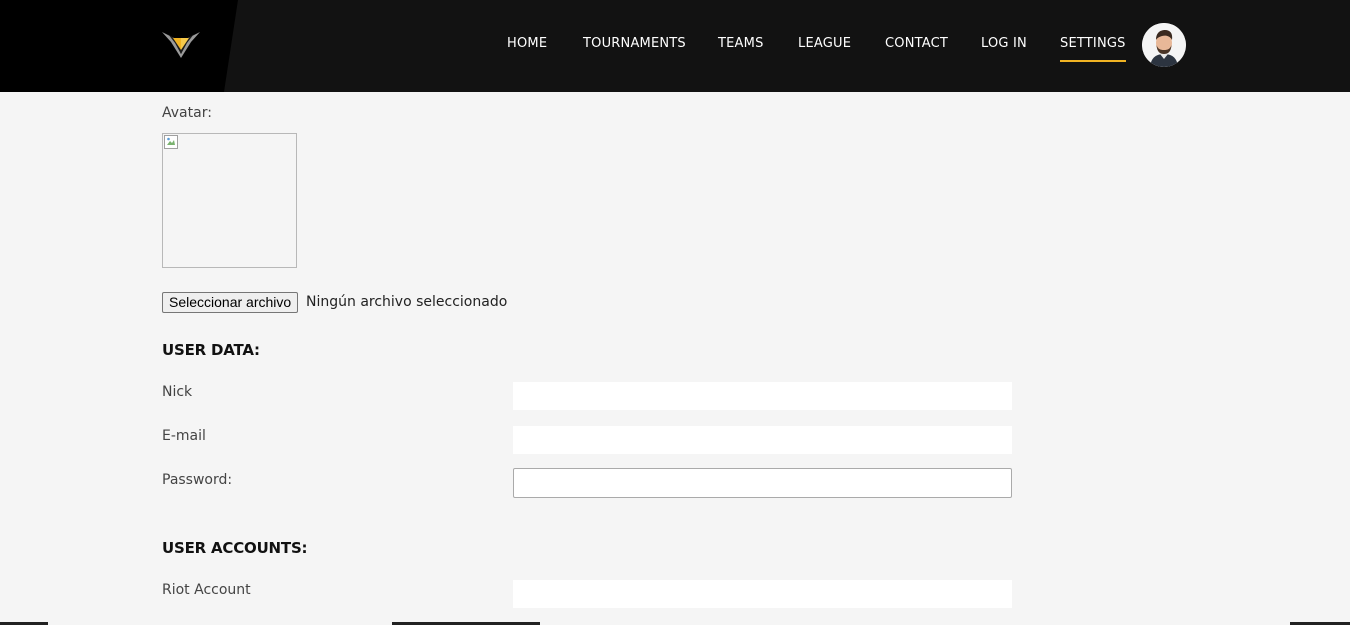 The width and height of the screenshot is (1350, 625). I want to click on avatar-preview, so click(229, 200).